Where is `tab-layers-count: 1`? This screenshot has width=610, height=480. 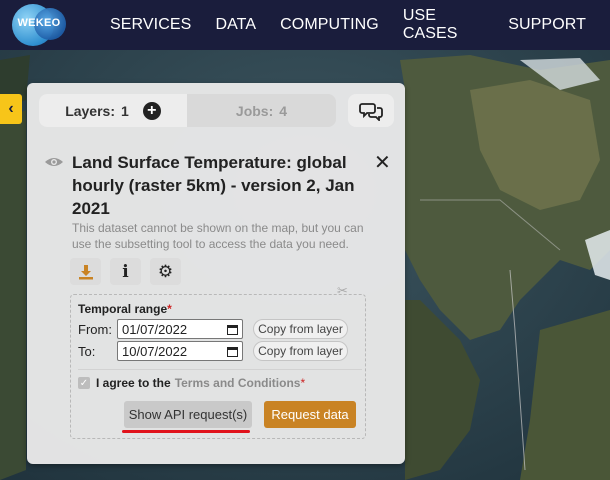 tab-layers-count: 1 is located at coordinates (125, 110).